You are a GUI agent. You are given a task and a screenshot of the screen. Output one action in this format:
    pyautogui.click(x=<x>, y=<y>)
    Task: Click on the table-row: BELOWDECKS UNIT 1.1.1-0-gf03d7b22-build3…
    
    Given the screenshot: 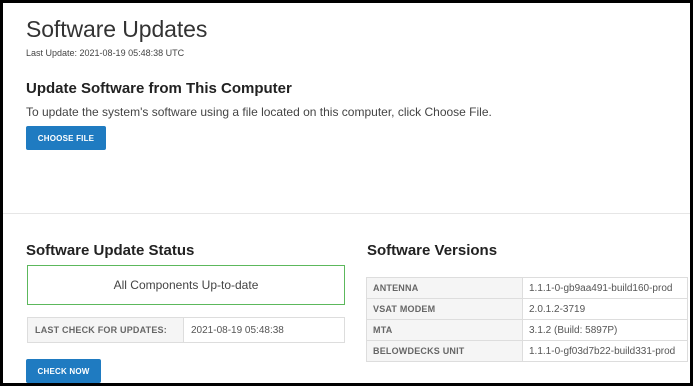 What is the action you would take?
    pyautogui.click(x=527, y=351)
    